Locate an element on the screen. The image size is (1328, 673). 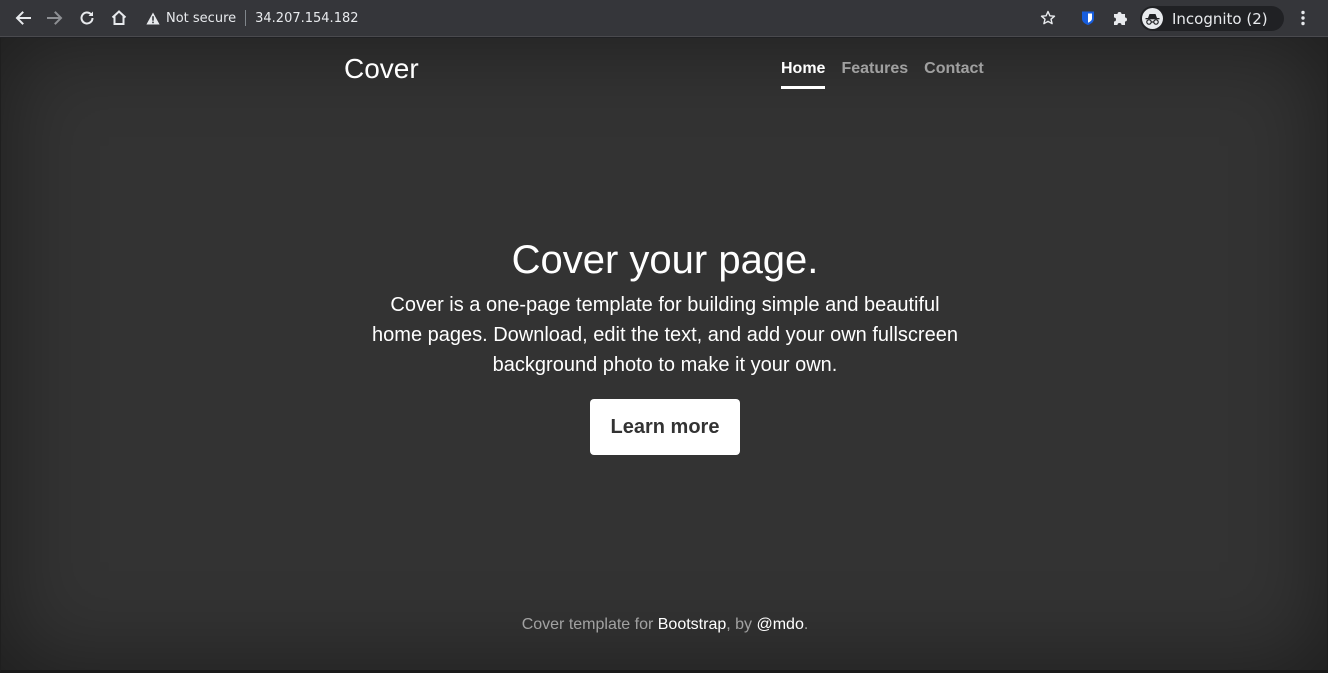
menu-icon is located at coordinates (1303, 18).